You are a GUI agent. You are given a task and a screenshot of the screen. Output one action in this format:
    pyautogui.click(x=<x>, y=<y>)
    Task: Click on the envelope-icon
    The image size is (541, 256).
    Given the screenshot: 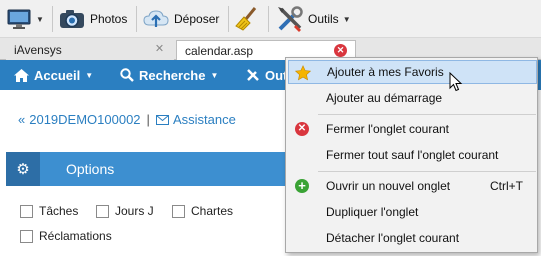 What is the action you would take?
    pyautogui.click(x=162, y=119)
    